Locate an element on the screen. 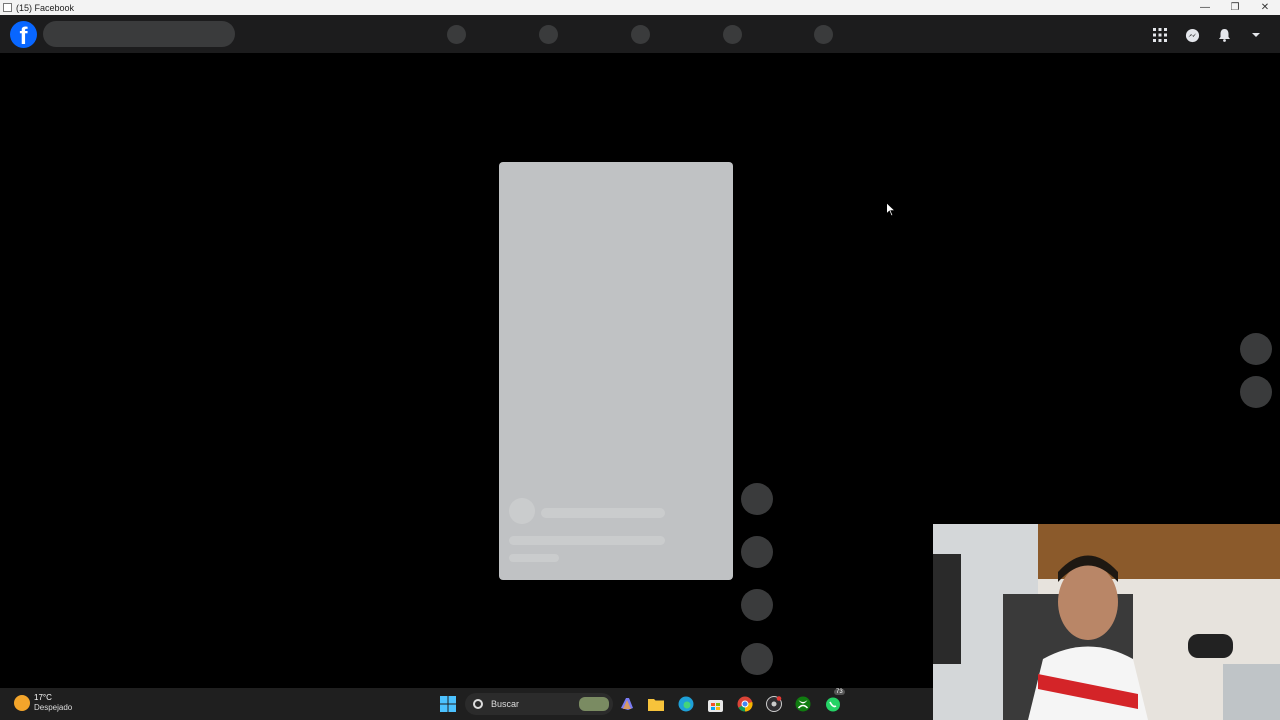 This screenshot has height=720, width=1280. search-highlight-image is located at coordinates (594, 704).